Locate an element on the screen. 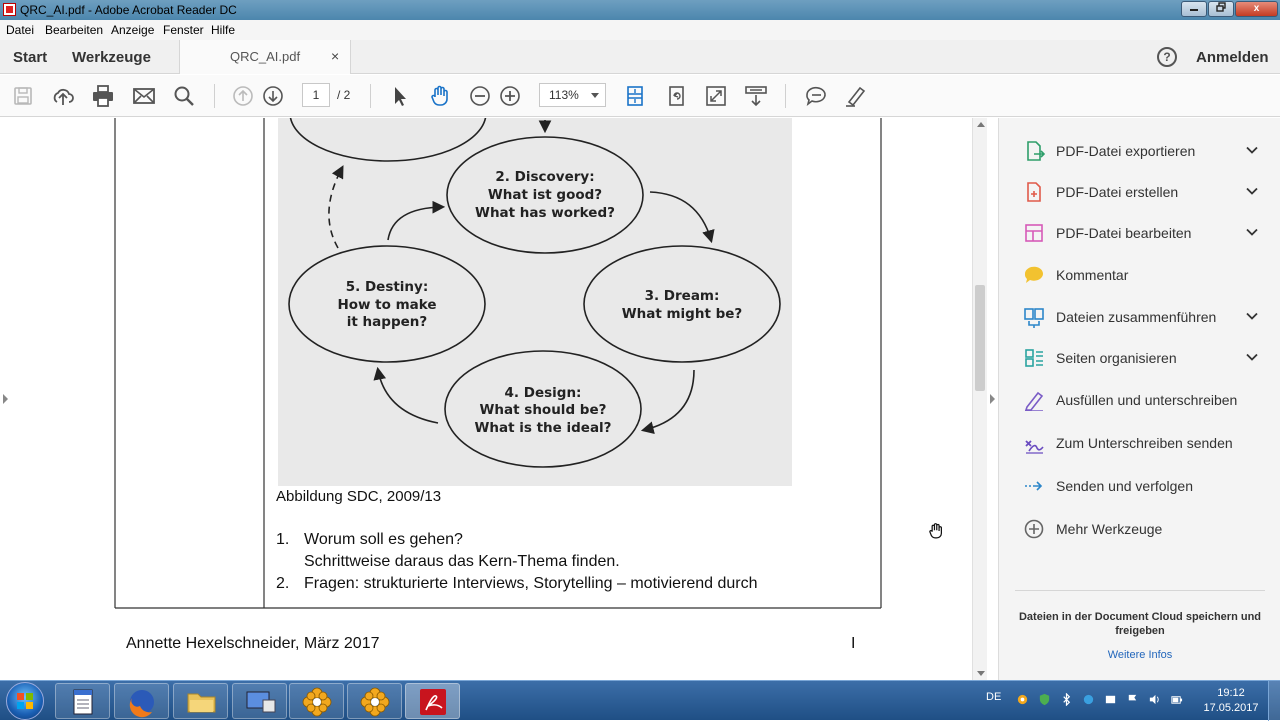 The height and width of the screenshot is (725, 1280). scroll-down-icon is located at coordinates (981, 673).